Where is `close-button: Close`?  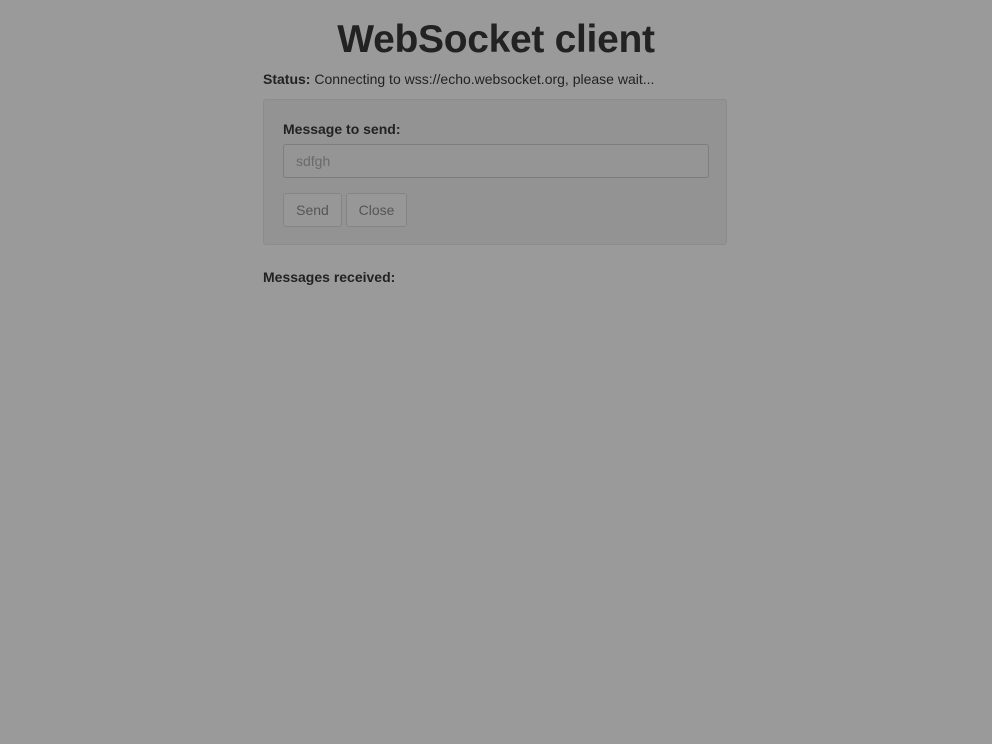 close-button: Close is located at coordinates (376, 210).